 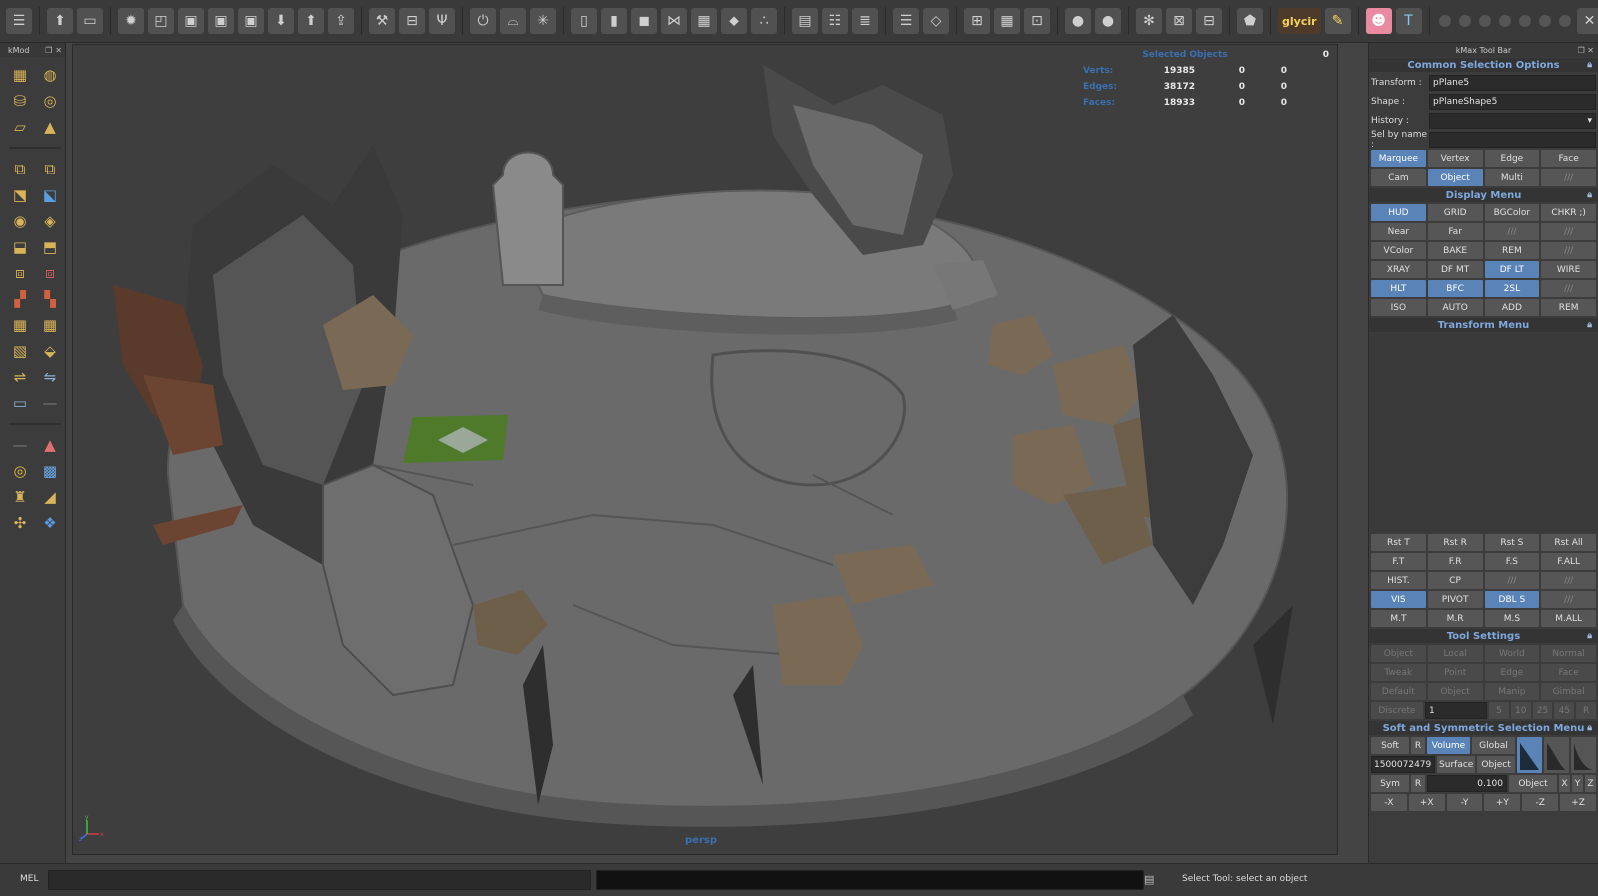 What do you see at coordinates (1512, 599) in the screenshot?
I see `dbl-s-button: DBL S` at bounding box center [1512, 599].